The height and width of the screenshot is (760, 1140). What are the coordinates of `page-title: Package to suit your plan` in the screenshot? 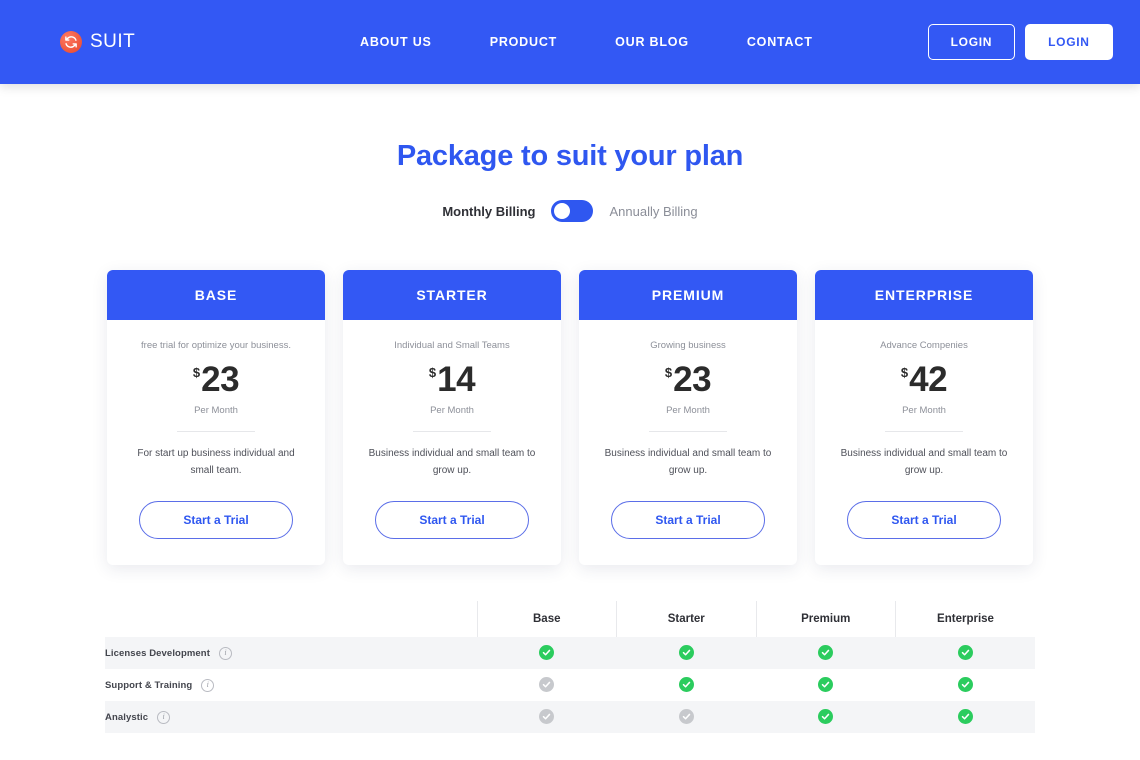 It's located at (570, 156).